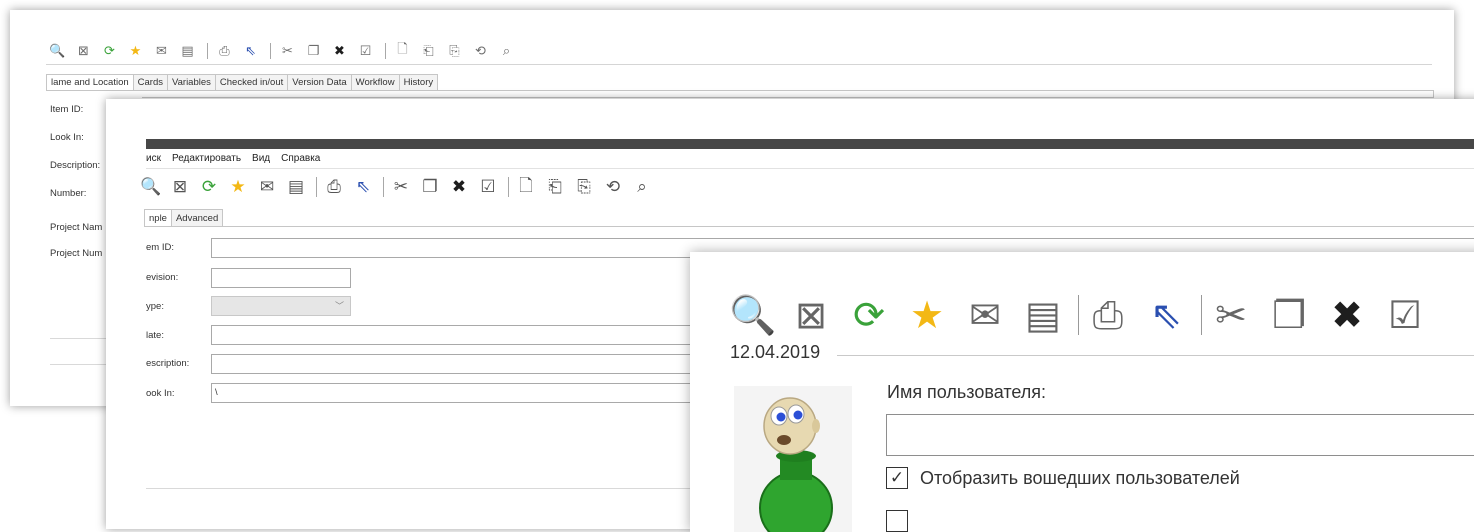  What do you see at coordinates (155, 306) in the screenshot?
I see `type-label: ype:` at bounding box center [155, 306].